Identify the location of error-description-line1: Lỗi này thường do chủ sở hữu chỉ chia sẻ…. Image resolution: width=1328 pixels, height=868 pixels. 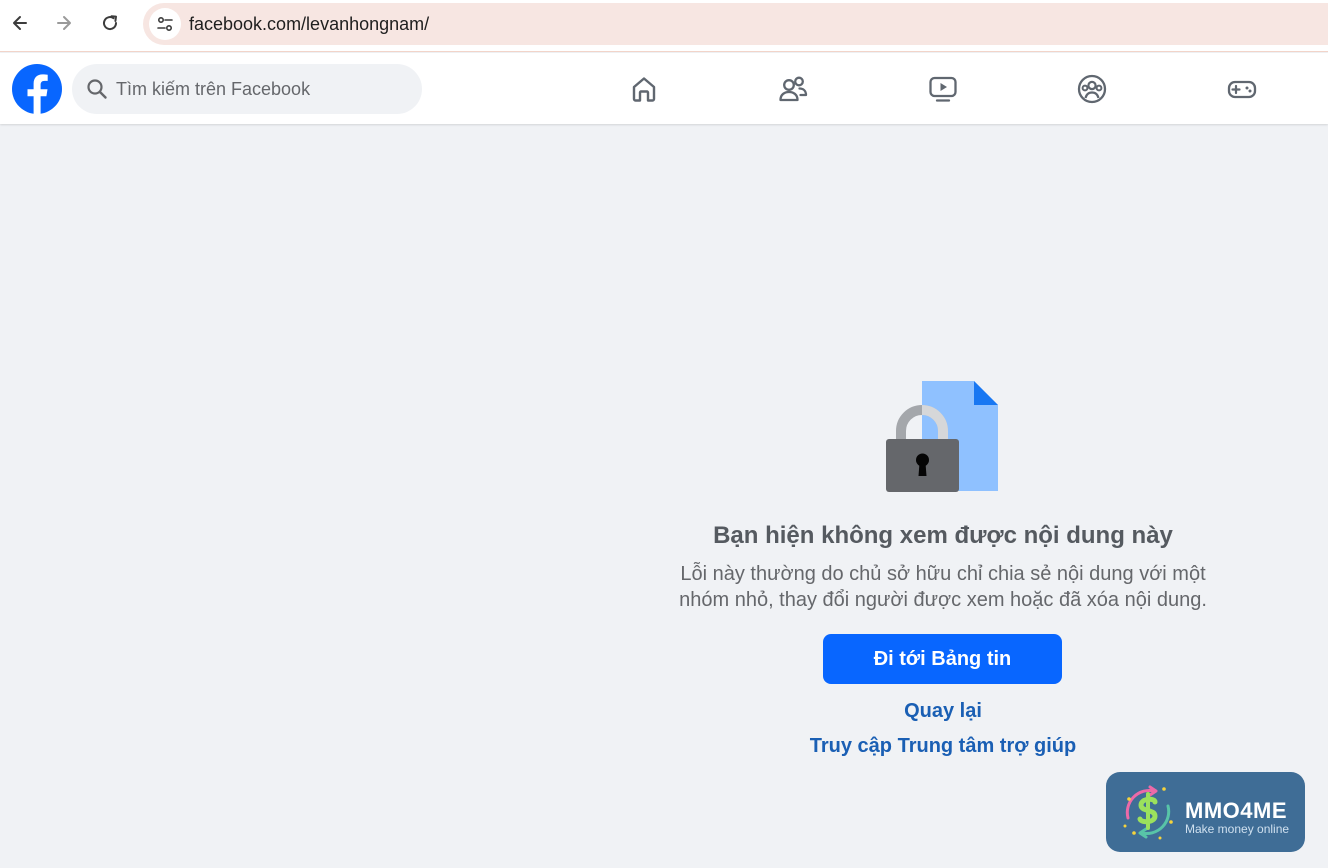
(943, 574).